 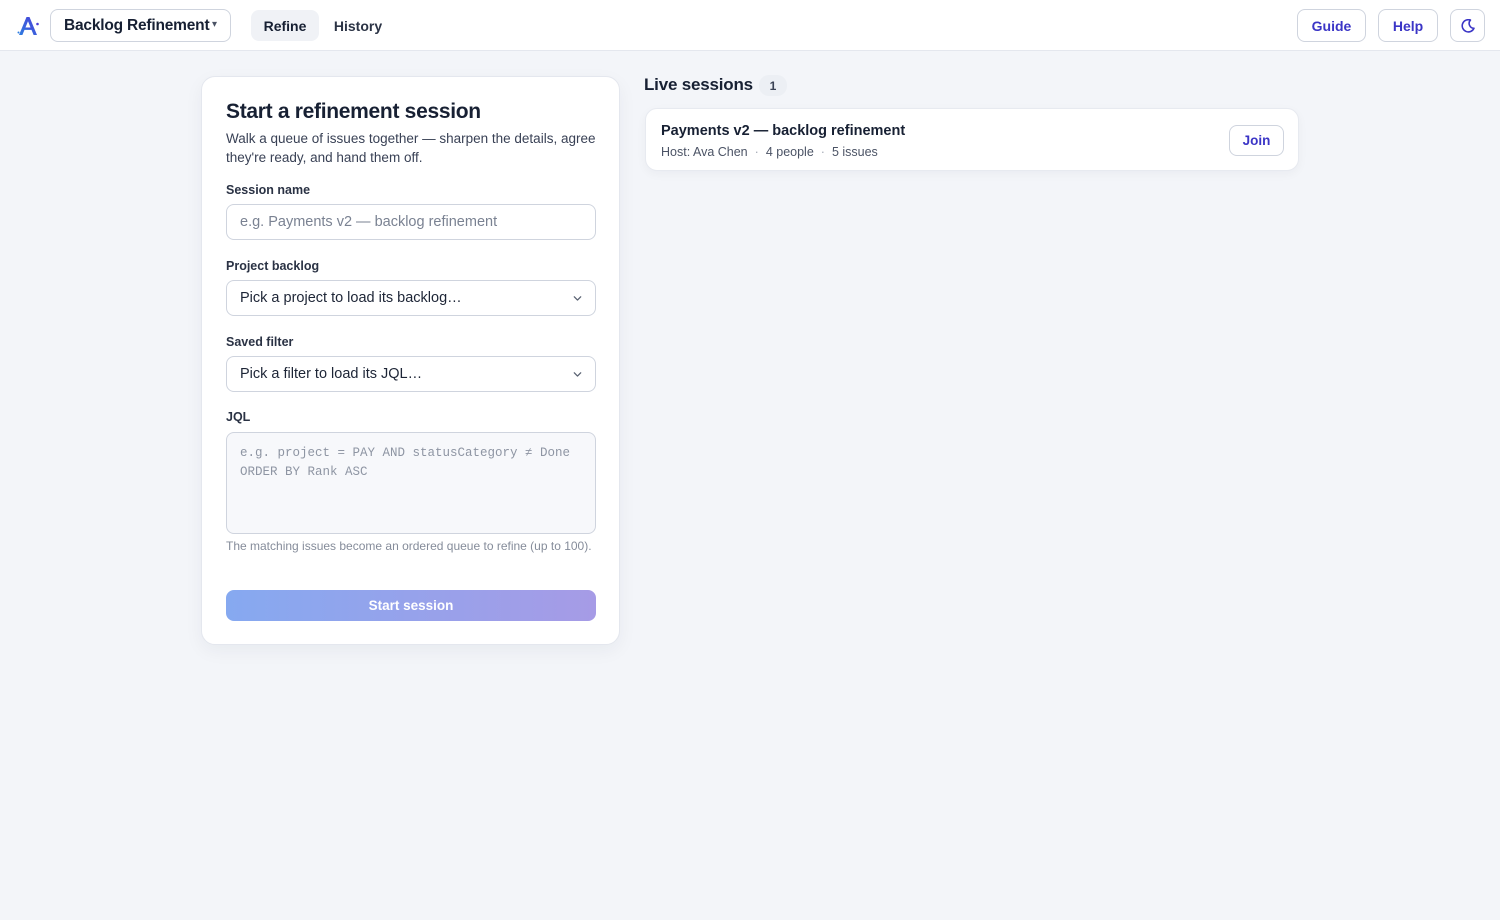 I want to click on session-meta: Host: Ava Chen · 4 people · 5 issues, so click(x=769, y=152).